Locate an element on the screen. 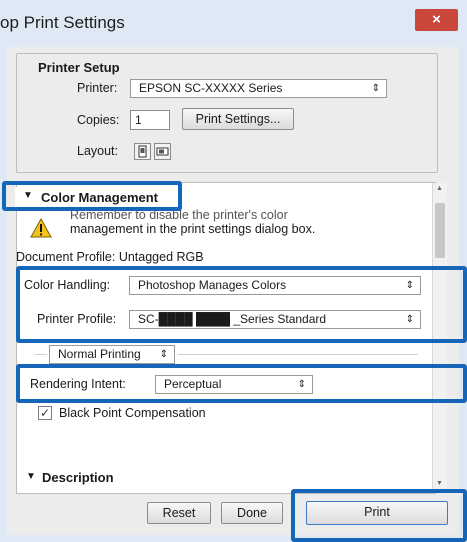  highlight-print-button is located at coordinates (379, 515).